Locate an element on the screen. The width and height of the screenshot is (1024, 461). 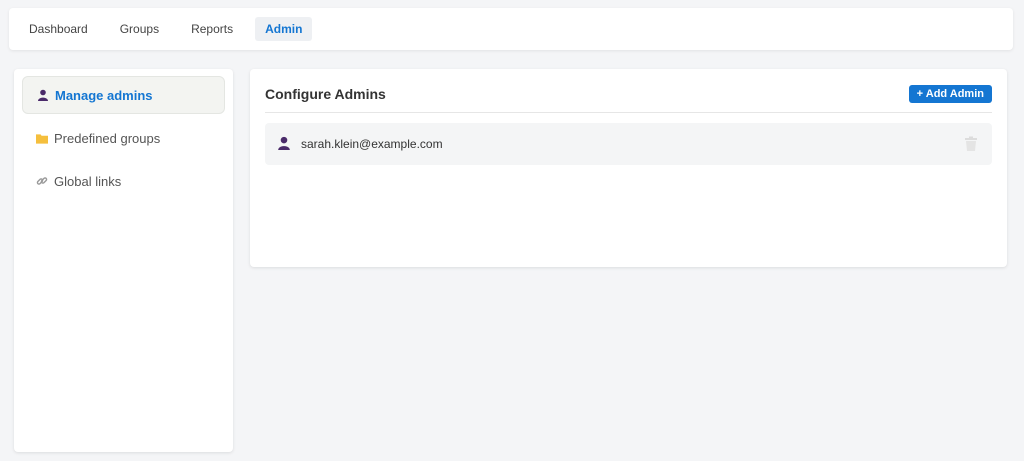
sidebar-item-manage-admins: Manage admins is located at coordinates (123, 95).